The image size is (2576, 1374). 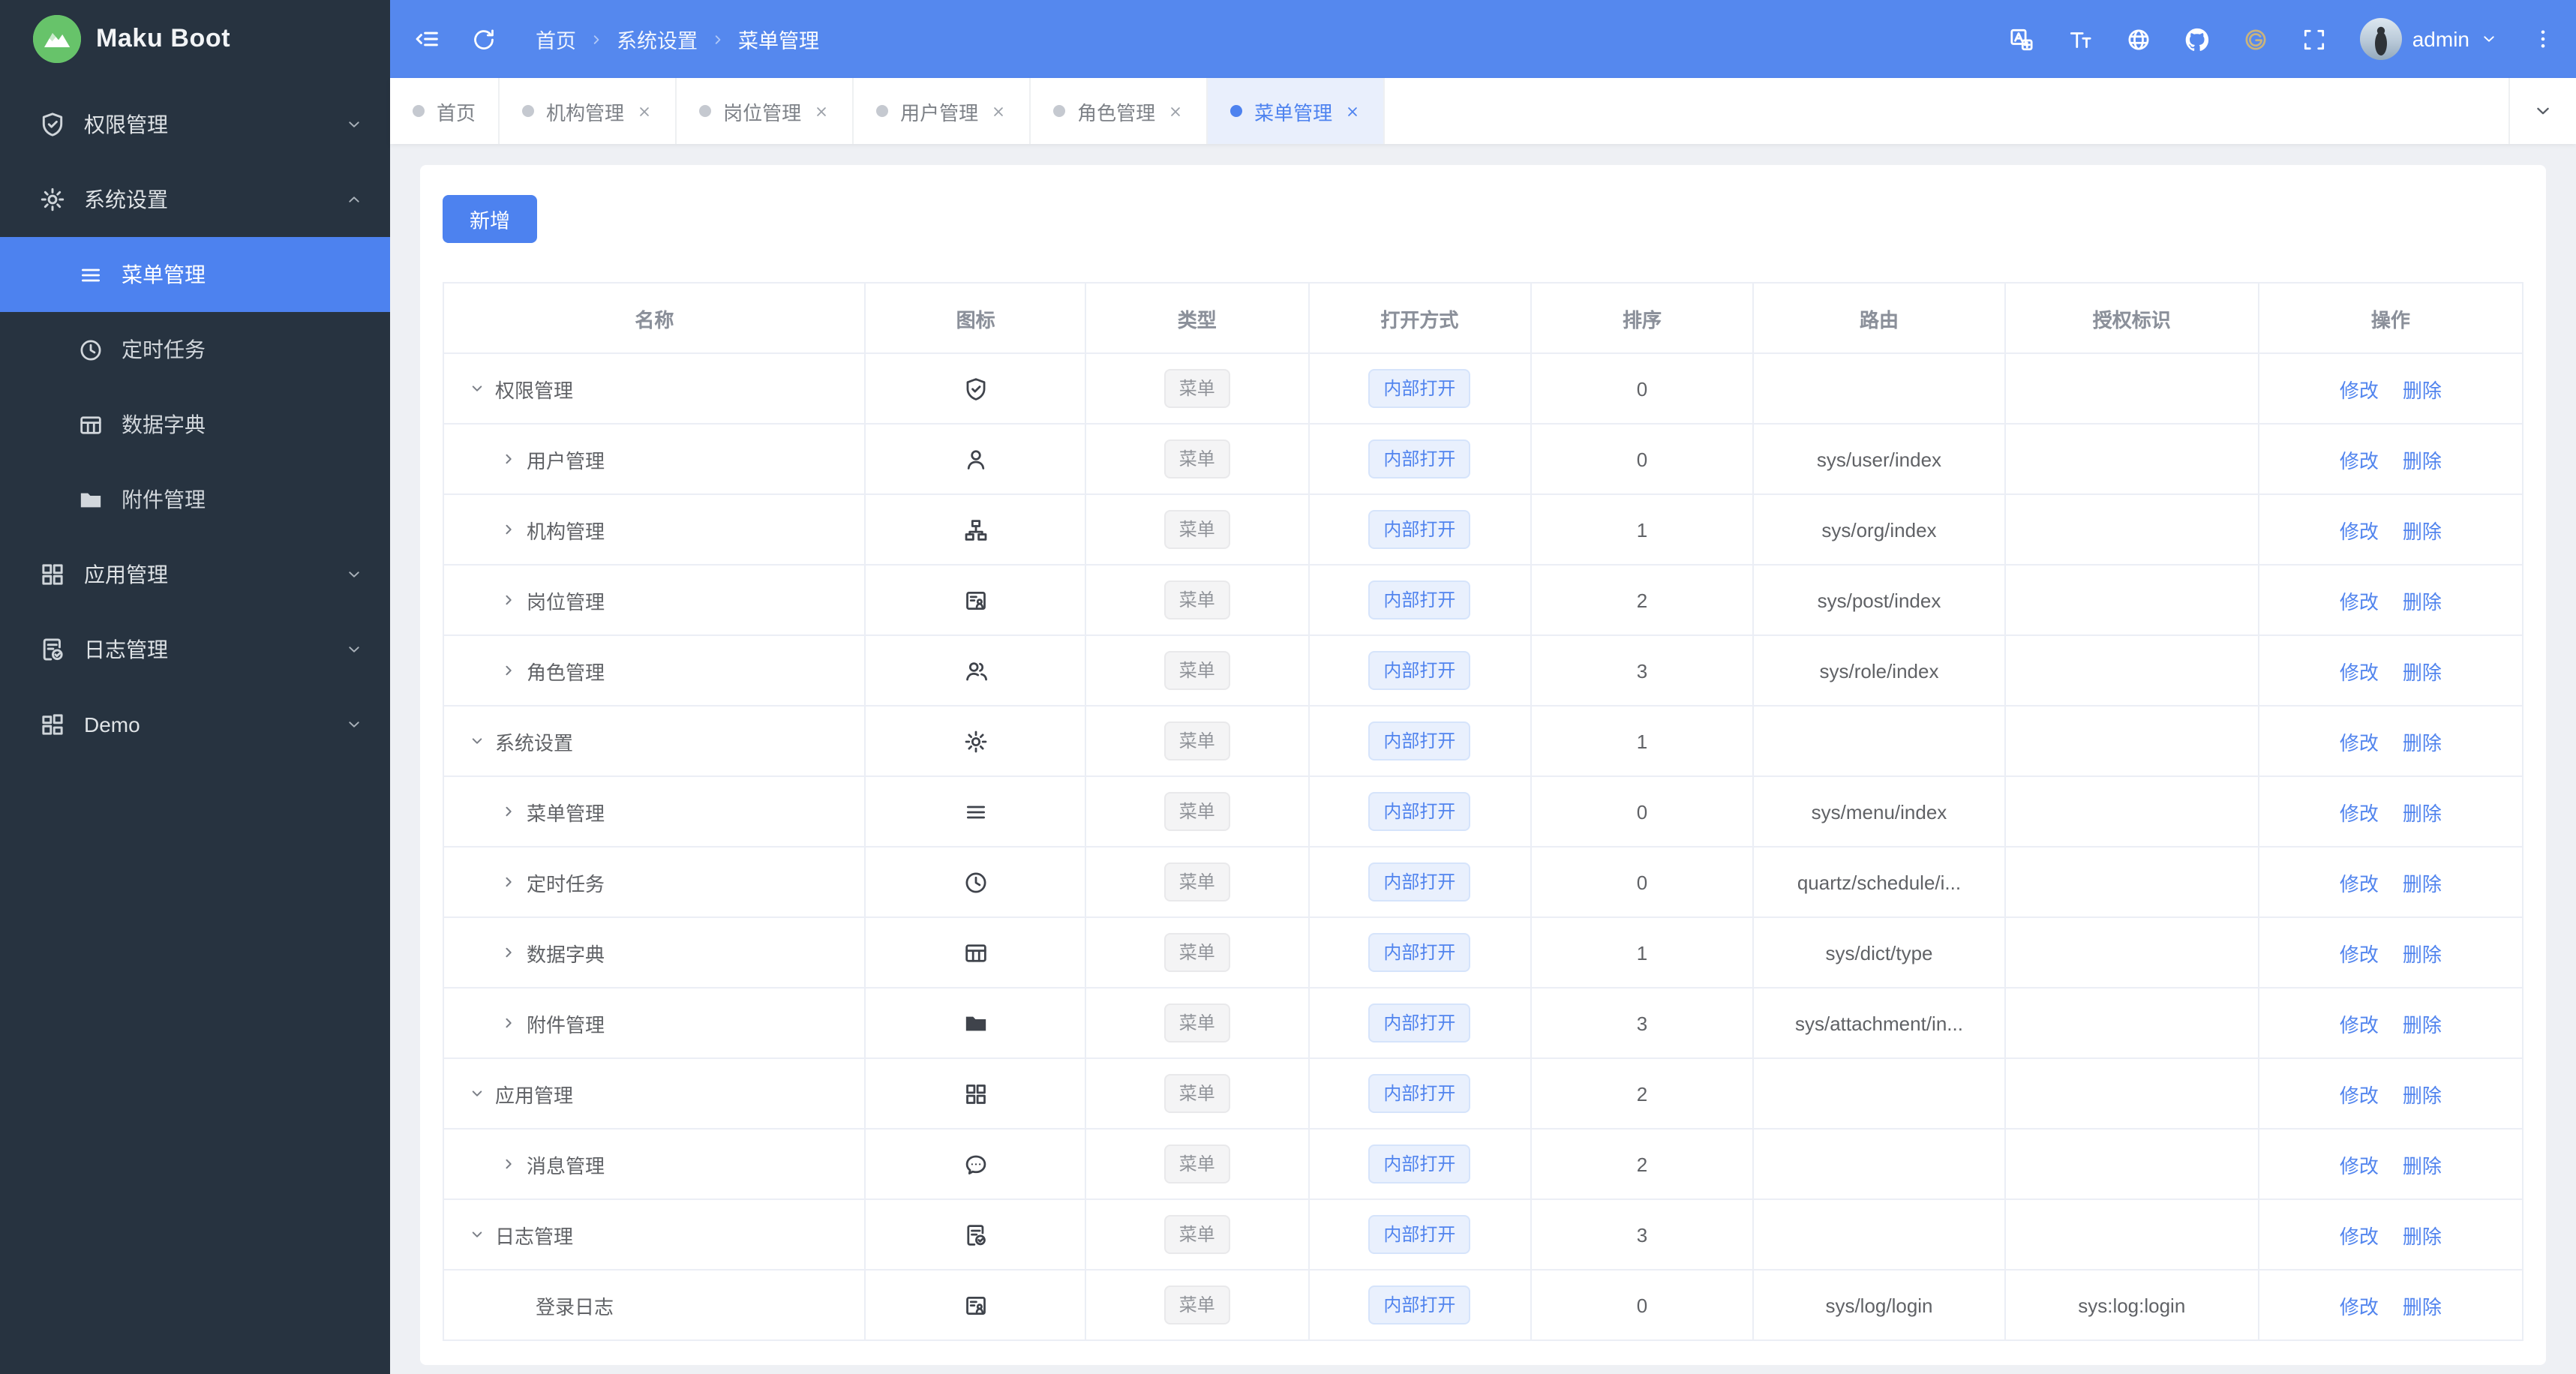 I want to click on tab-5: 菜单管理, so click(x=1297, y=111).